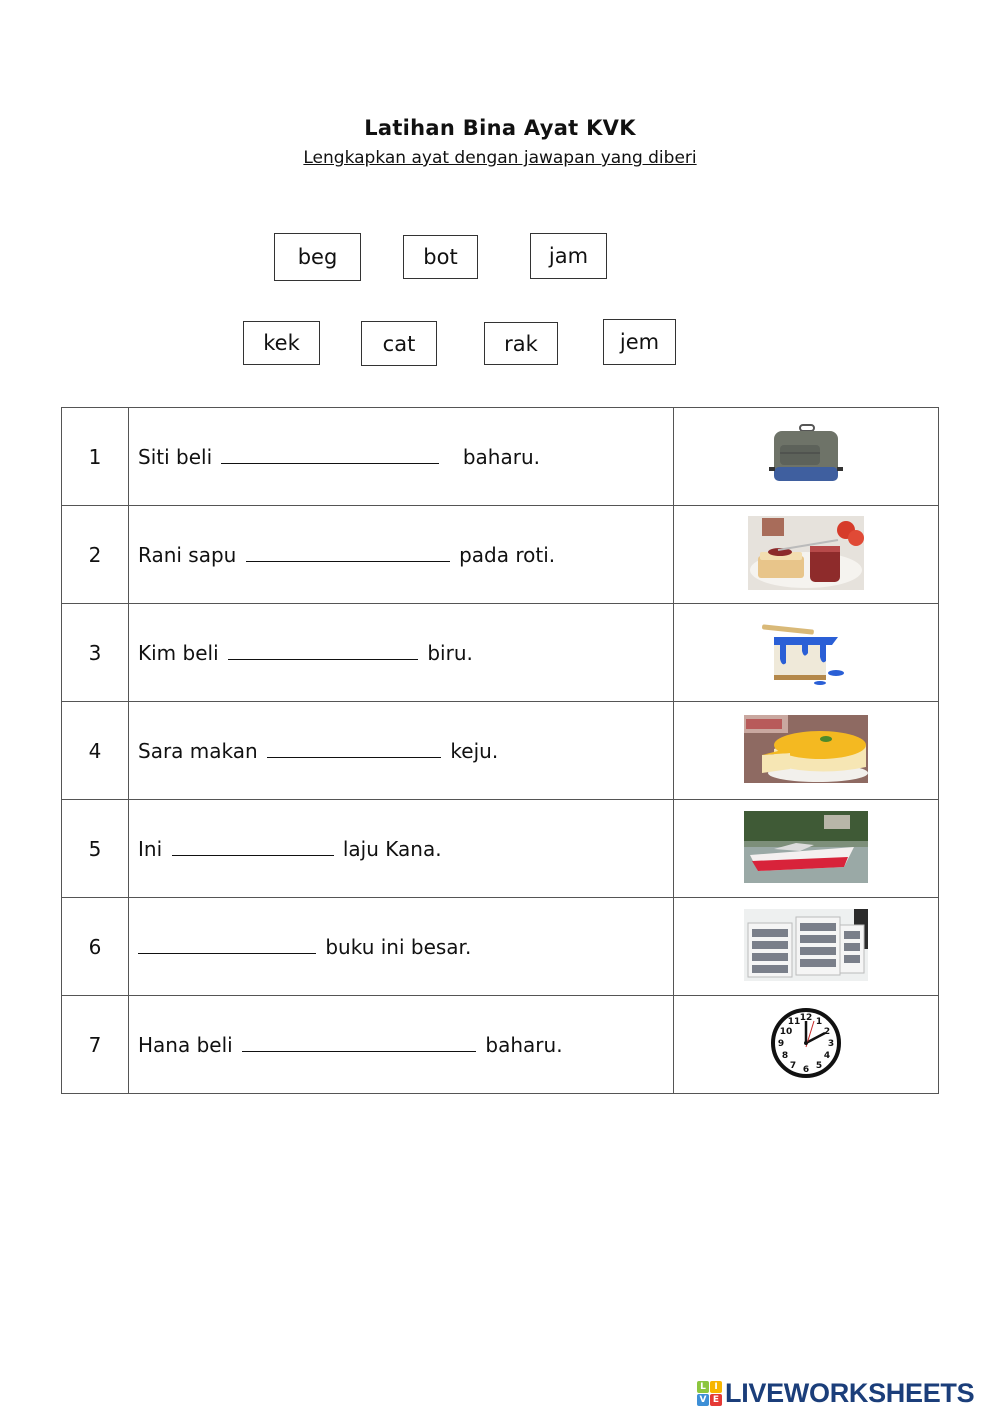 The height and width of the screenshot is (1413, 1000). I want to click on svg-text: 2, so click(827, 1032).